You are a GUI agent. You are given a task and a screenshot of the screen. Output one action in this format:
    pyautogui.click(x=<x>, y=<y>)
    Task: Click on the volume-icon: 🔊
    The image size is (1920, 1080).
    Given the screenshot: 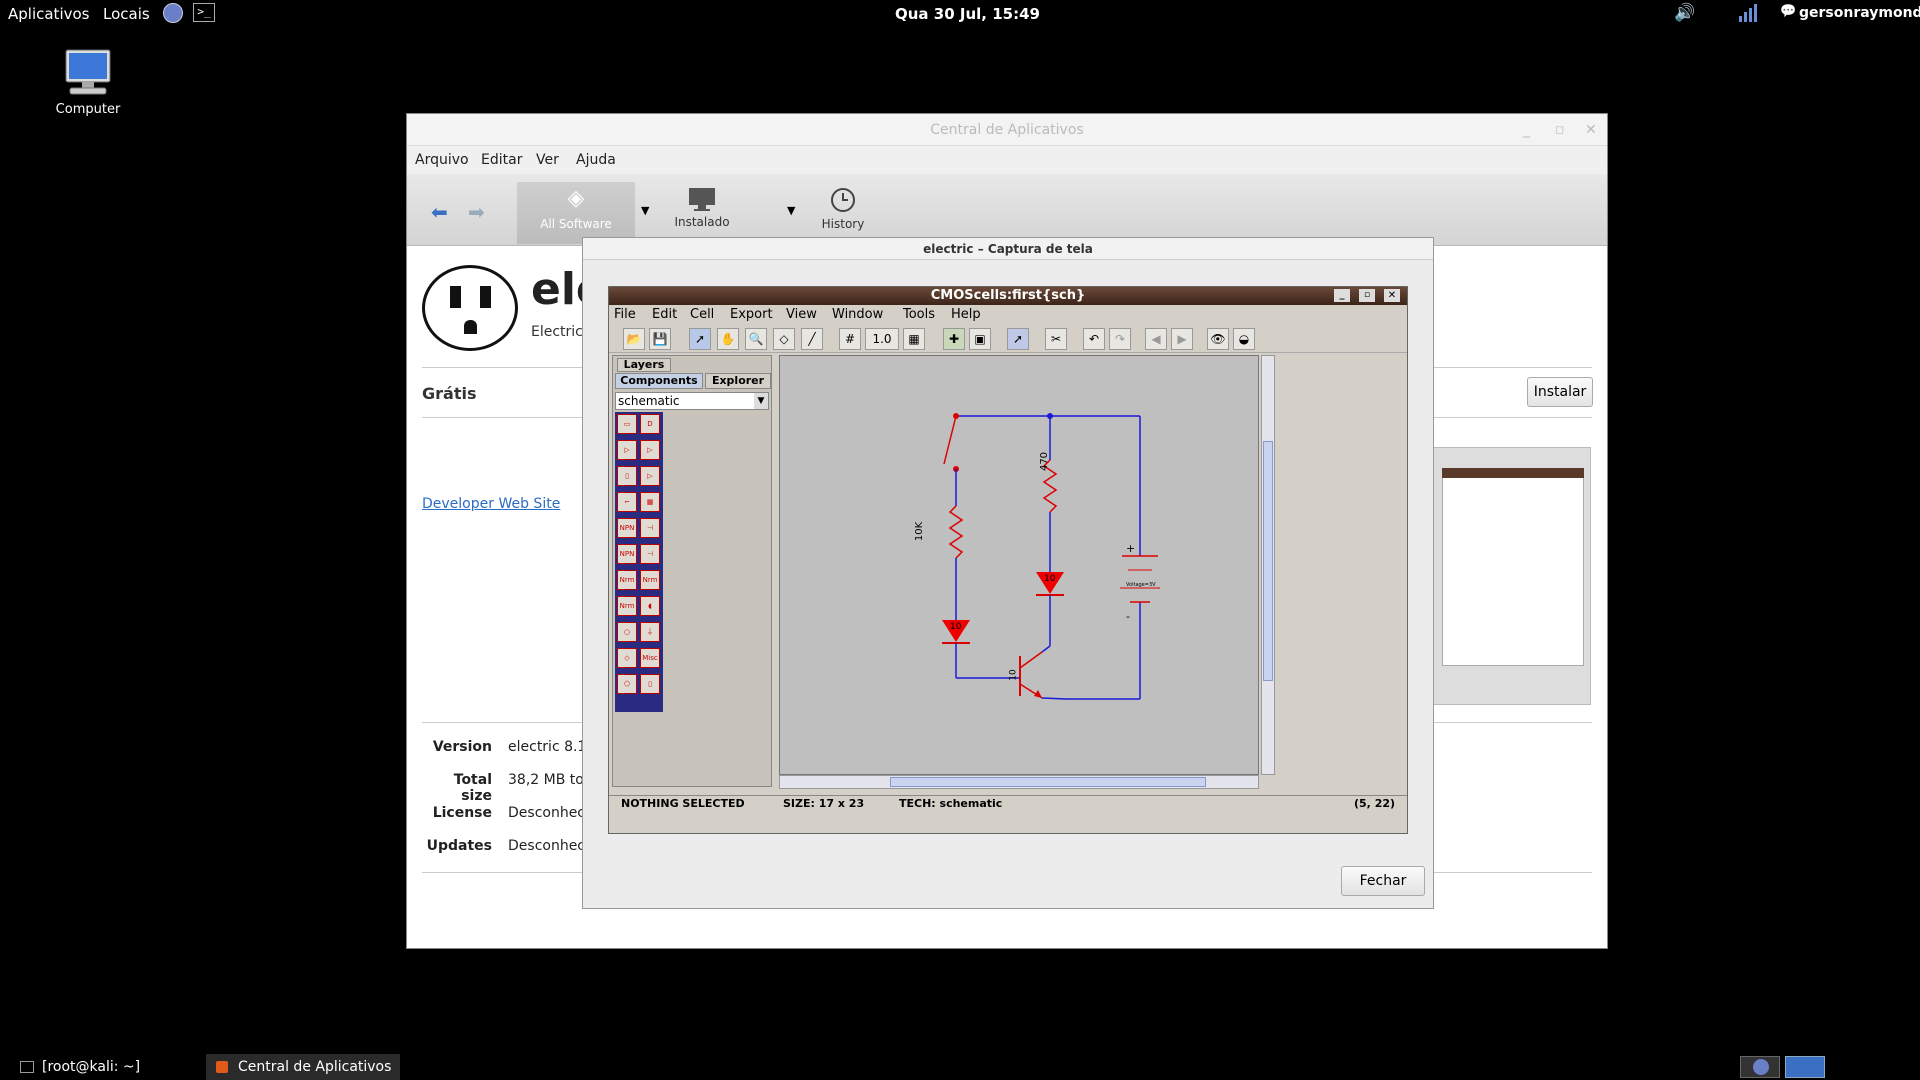 What is the action you would take?
    pyautogui.click(x=1684, y=13)
    